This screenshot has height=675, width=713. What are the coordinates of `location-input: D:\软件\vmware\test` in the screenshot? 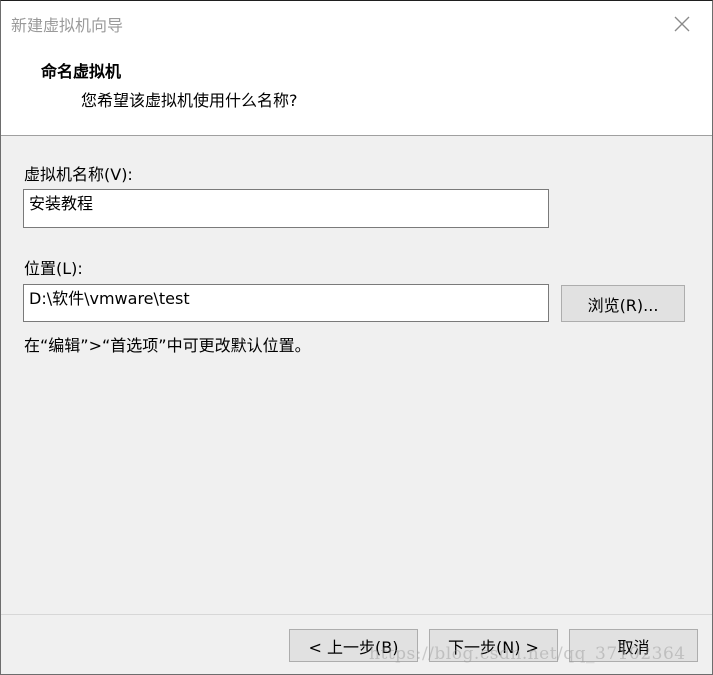 It's located at (286, 303).